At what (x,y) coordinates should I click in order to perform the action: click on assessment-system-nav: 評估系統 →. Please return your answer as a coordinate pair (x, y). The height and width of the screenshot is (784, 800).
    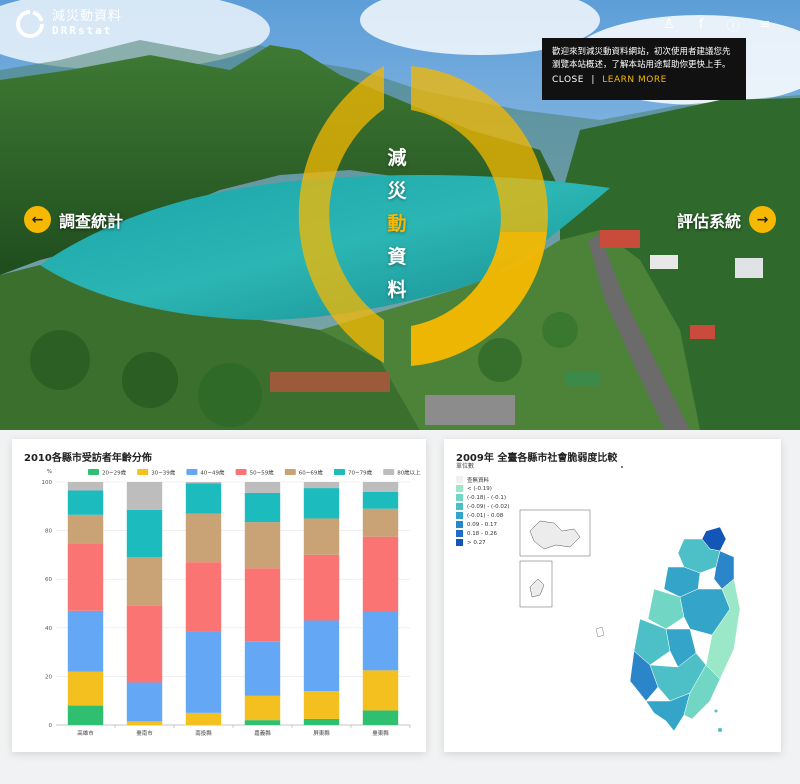
    Looking at the image, I should click on (727, 219).